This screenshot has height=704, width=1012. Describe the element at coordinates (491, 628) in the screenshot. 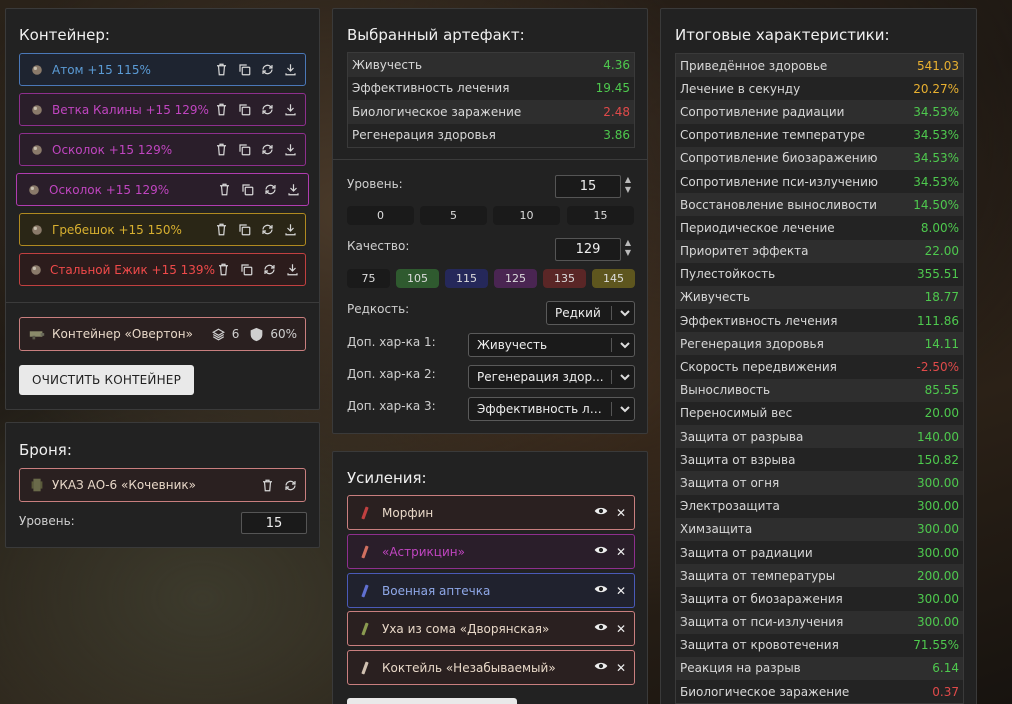

I see `boost-row: Уха из сома «Дворянская» ✕` at that location.